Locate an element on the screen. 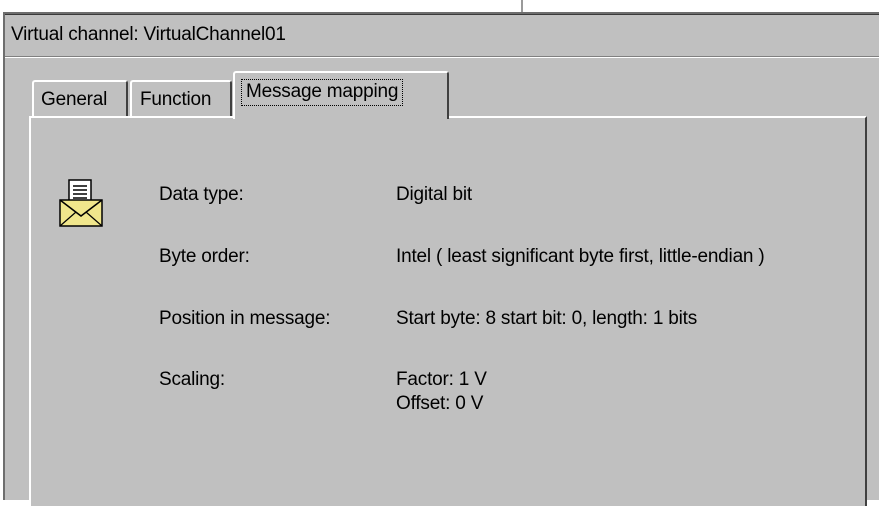  byte-order-label: Byte order: is located at coordinates (204, 256).